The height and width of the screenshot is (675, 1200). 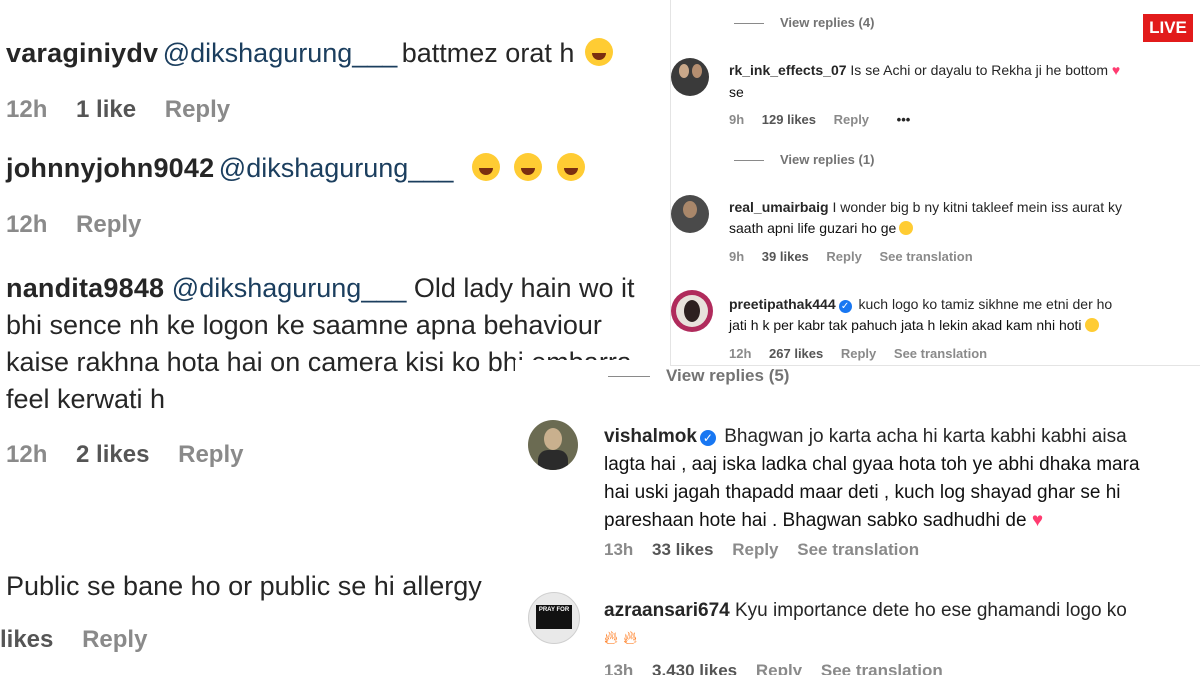 I want to click on heart-emoji-icon: ♥, so click(x=1116, y=70).